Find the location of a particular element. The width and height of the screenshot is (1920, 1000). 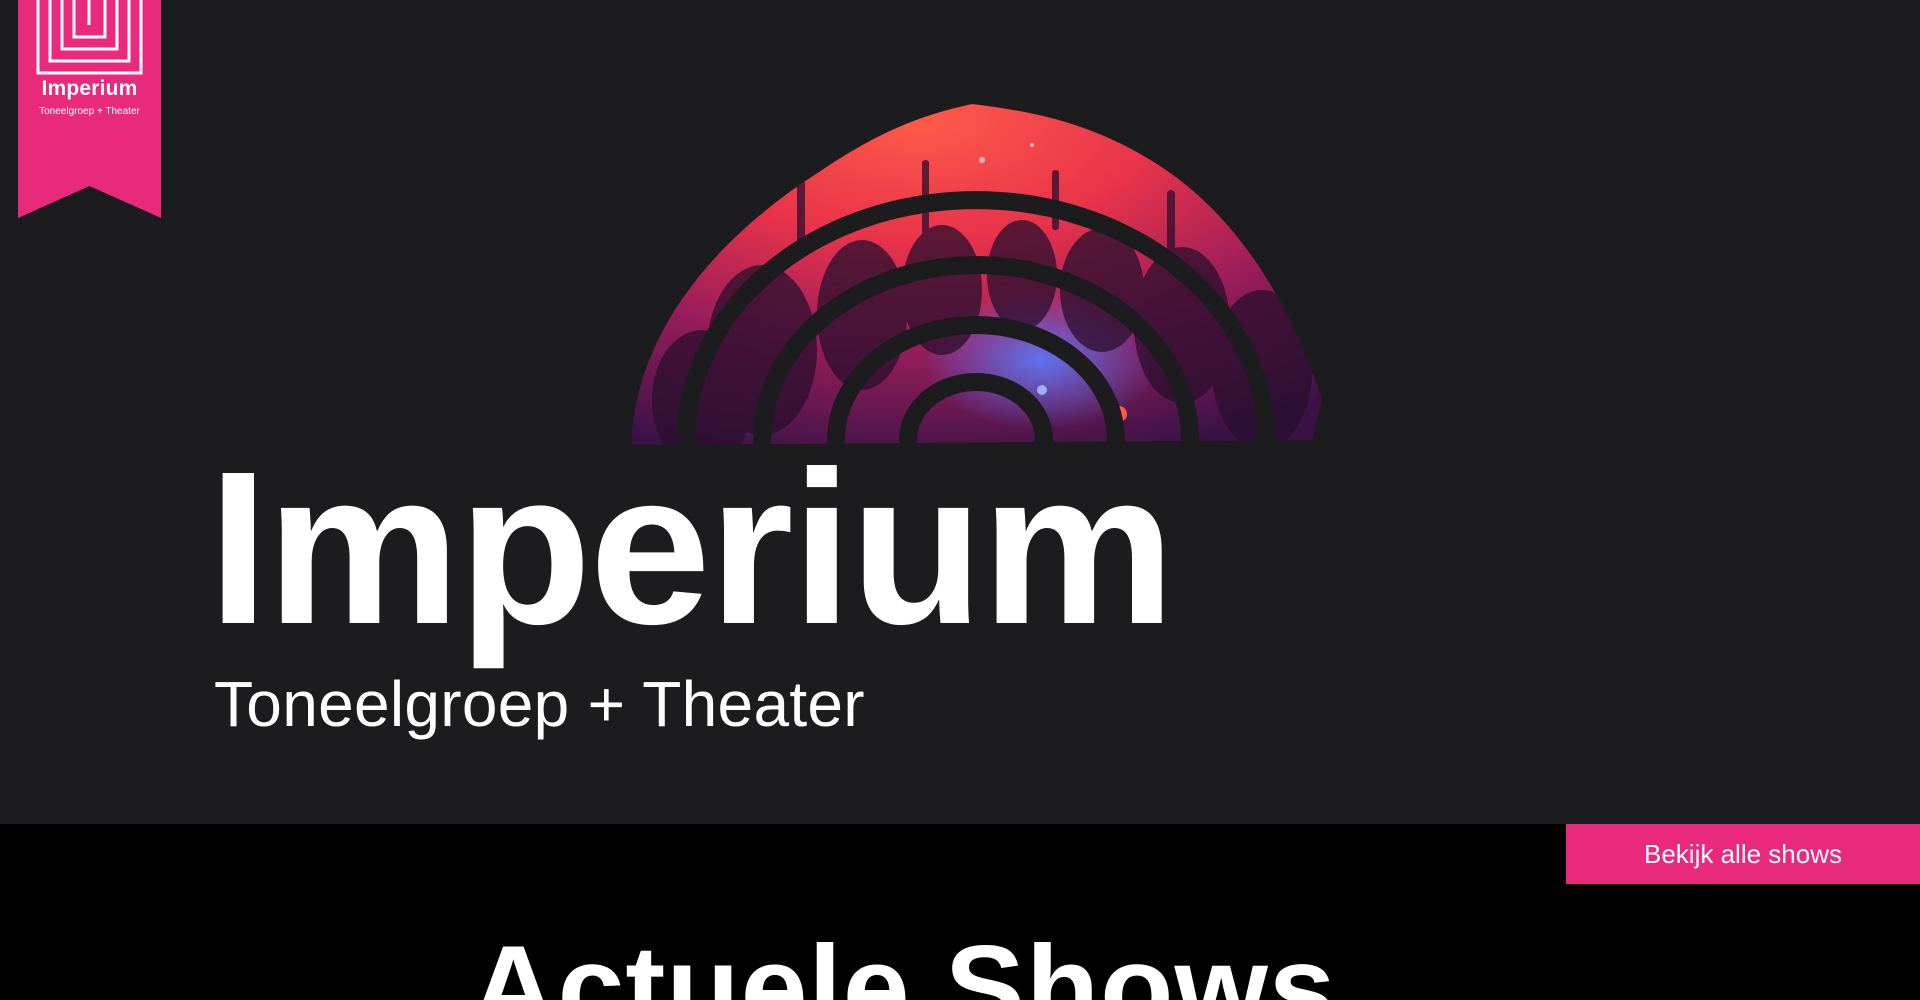

logo-name: Imperium is located at coordinates (89, 88).